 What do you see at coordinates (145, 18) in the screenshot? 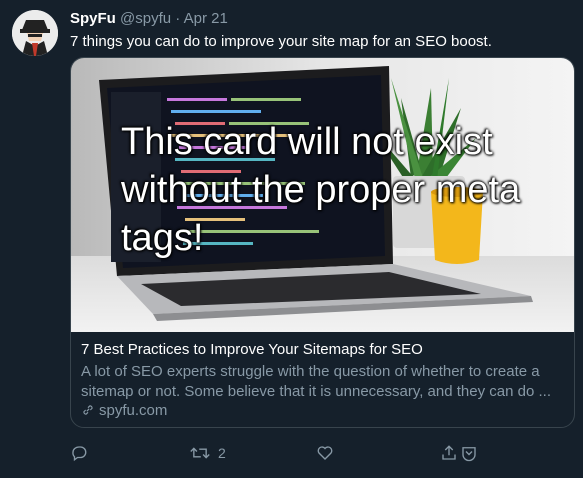
I see `author-handle: @spyfu` at bounding box center [145, 18].